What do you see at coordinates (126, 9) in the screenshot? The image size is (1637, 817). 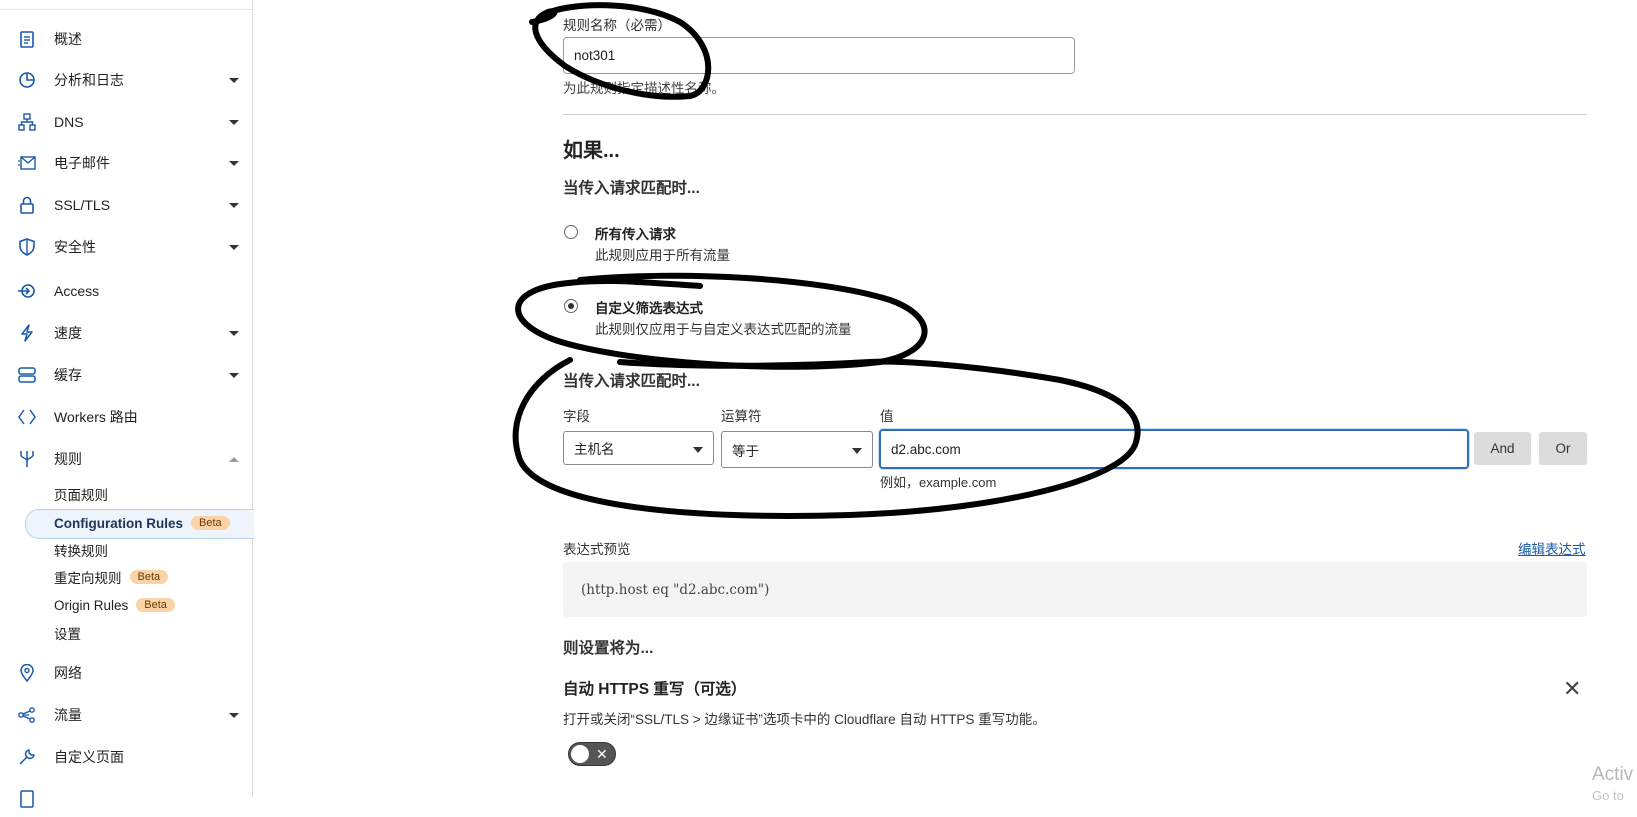 I see `sidebar-top-divider` at bounding box center [126, 9].